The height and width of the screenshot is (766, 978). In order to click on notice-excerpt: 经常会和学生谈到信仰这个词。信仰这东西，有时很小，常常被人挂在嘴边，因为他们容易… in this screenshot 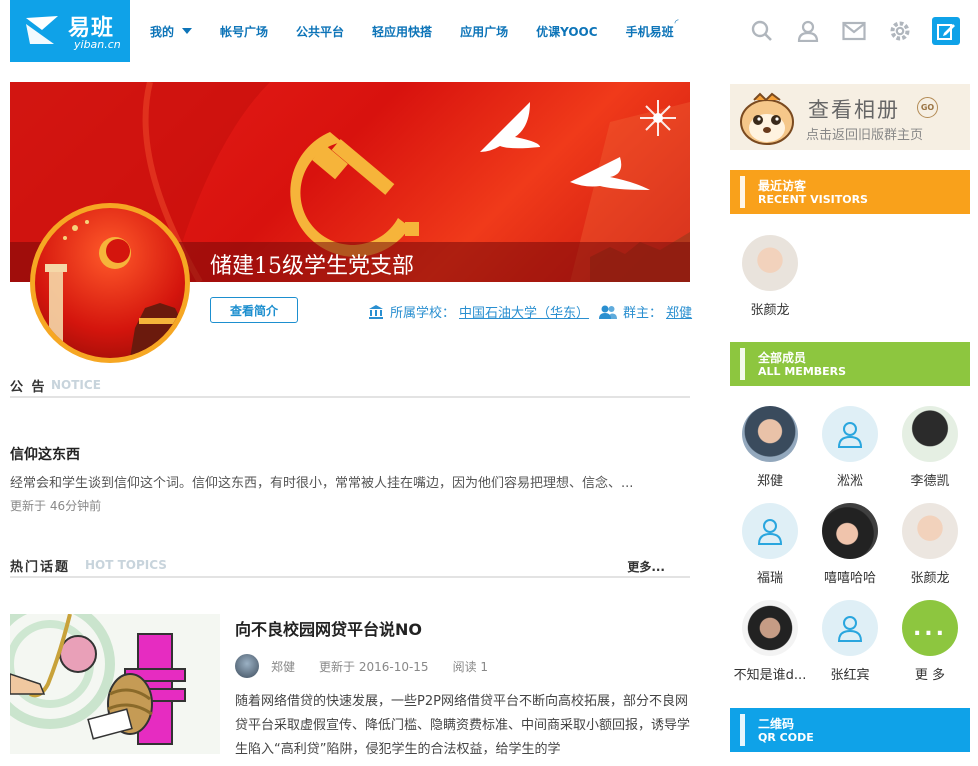, I will do `click(322, 483)`.